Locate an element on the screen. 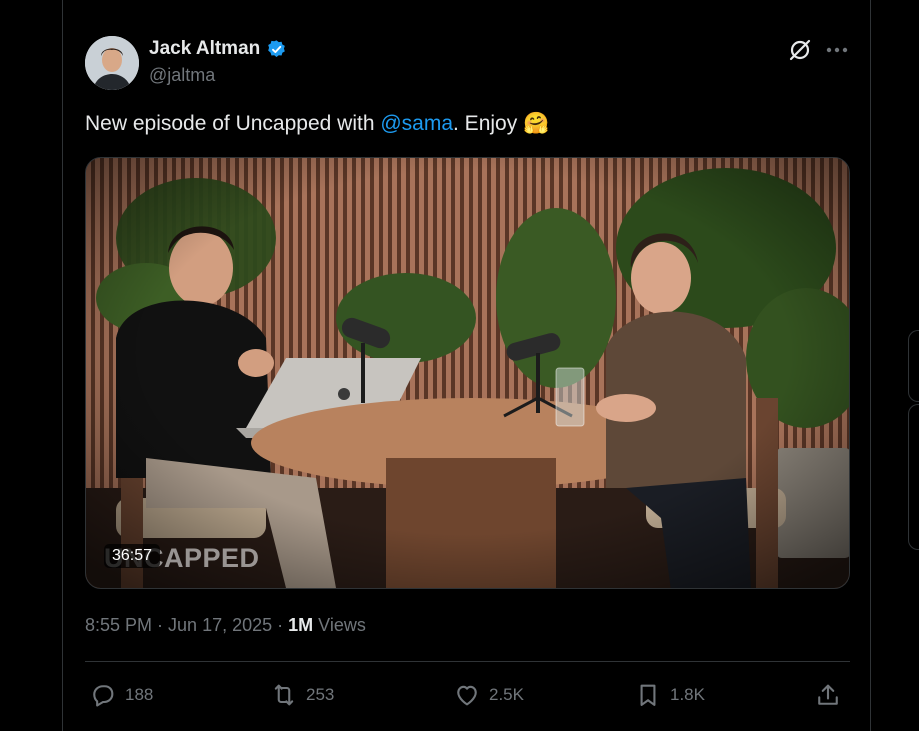  tweet-meta: 8:55 PM · Jun 17, 2025 · 1M Views is located at coordinates (225, 625).